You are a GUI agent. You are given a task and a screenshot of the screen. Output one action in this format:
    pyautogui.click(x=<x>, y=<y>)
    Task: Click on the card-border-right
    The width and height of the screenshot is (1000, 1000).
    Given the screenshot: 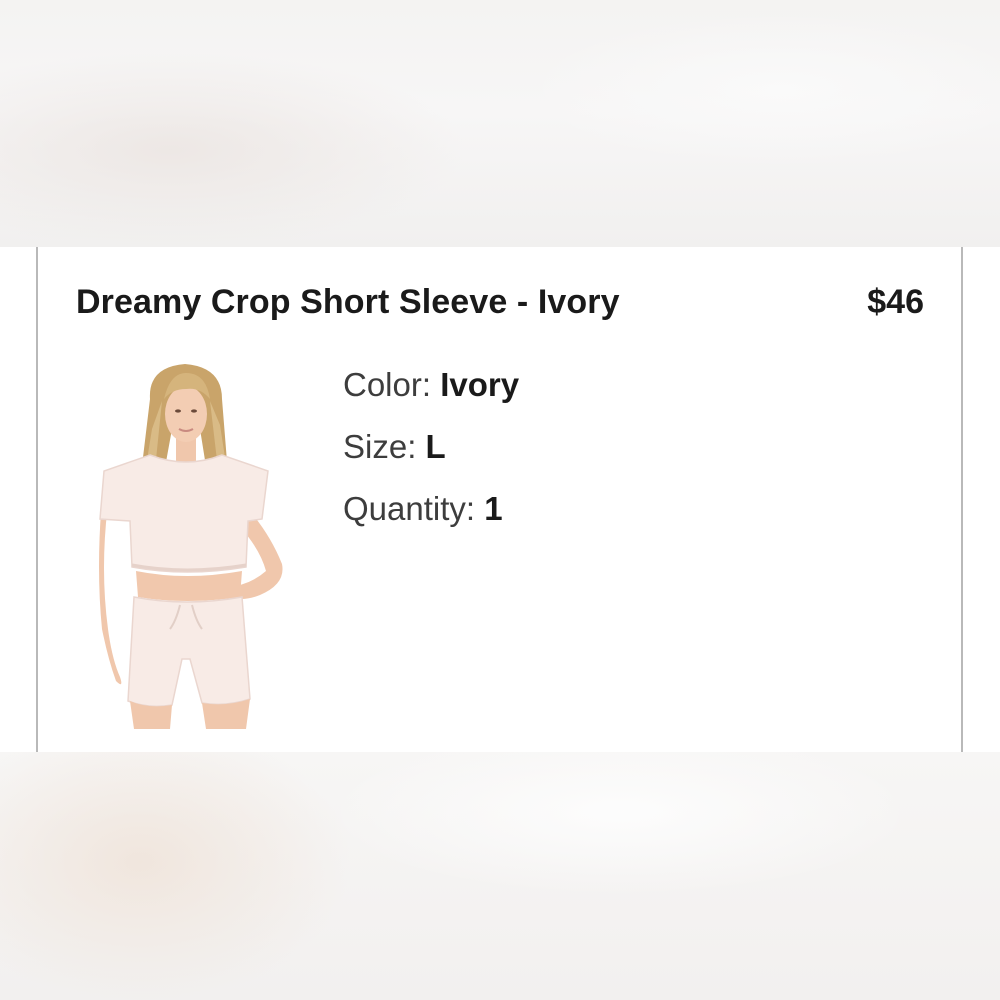 What is the action you would take?
    pyautogui.click(x=962, y=499)
    